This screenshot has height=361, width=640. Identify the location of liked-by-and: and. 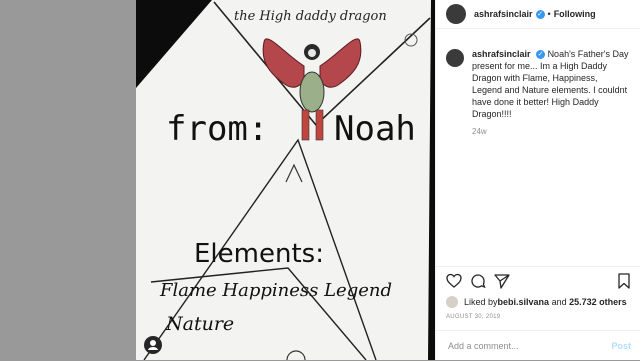
(559, 302).